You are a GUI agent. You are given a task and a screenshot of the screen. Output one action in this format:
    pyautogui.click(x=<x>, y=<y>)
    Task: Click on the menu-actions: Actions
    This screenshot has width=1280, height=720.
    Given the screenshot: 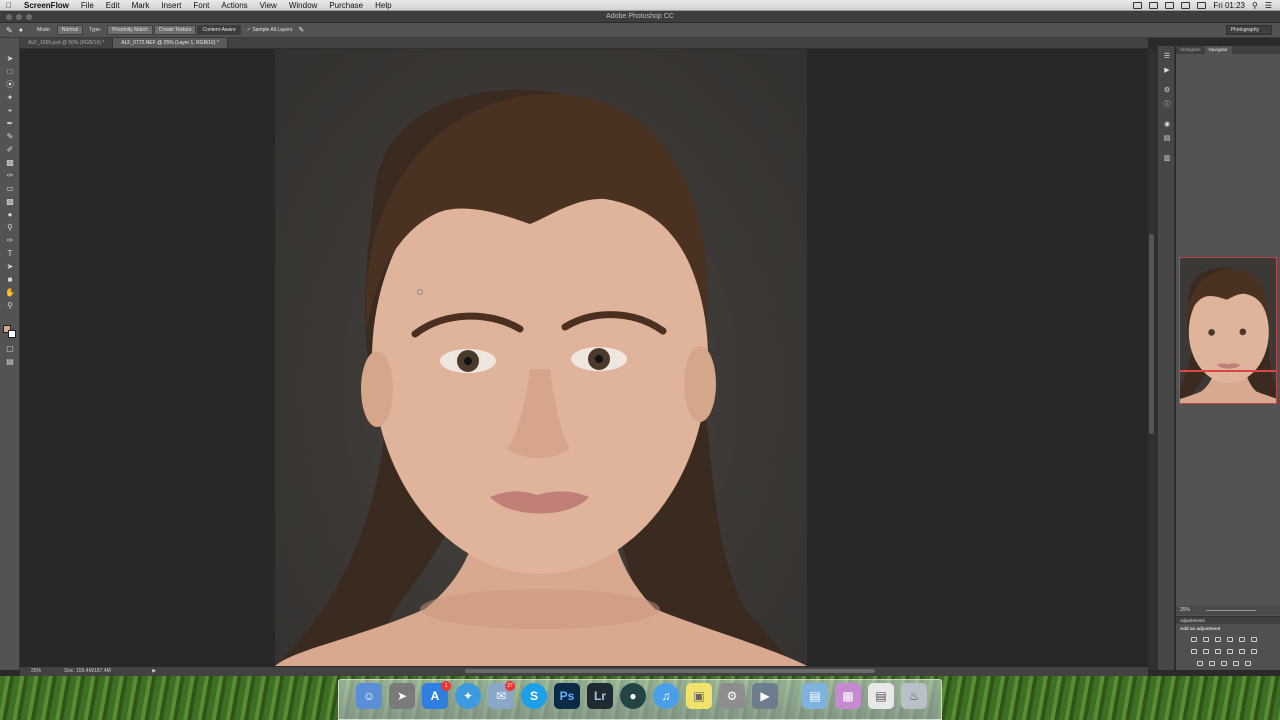 What is the action you would take?
    pyautogui.click(x=234, y=5)
    